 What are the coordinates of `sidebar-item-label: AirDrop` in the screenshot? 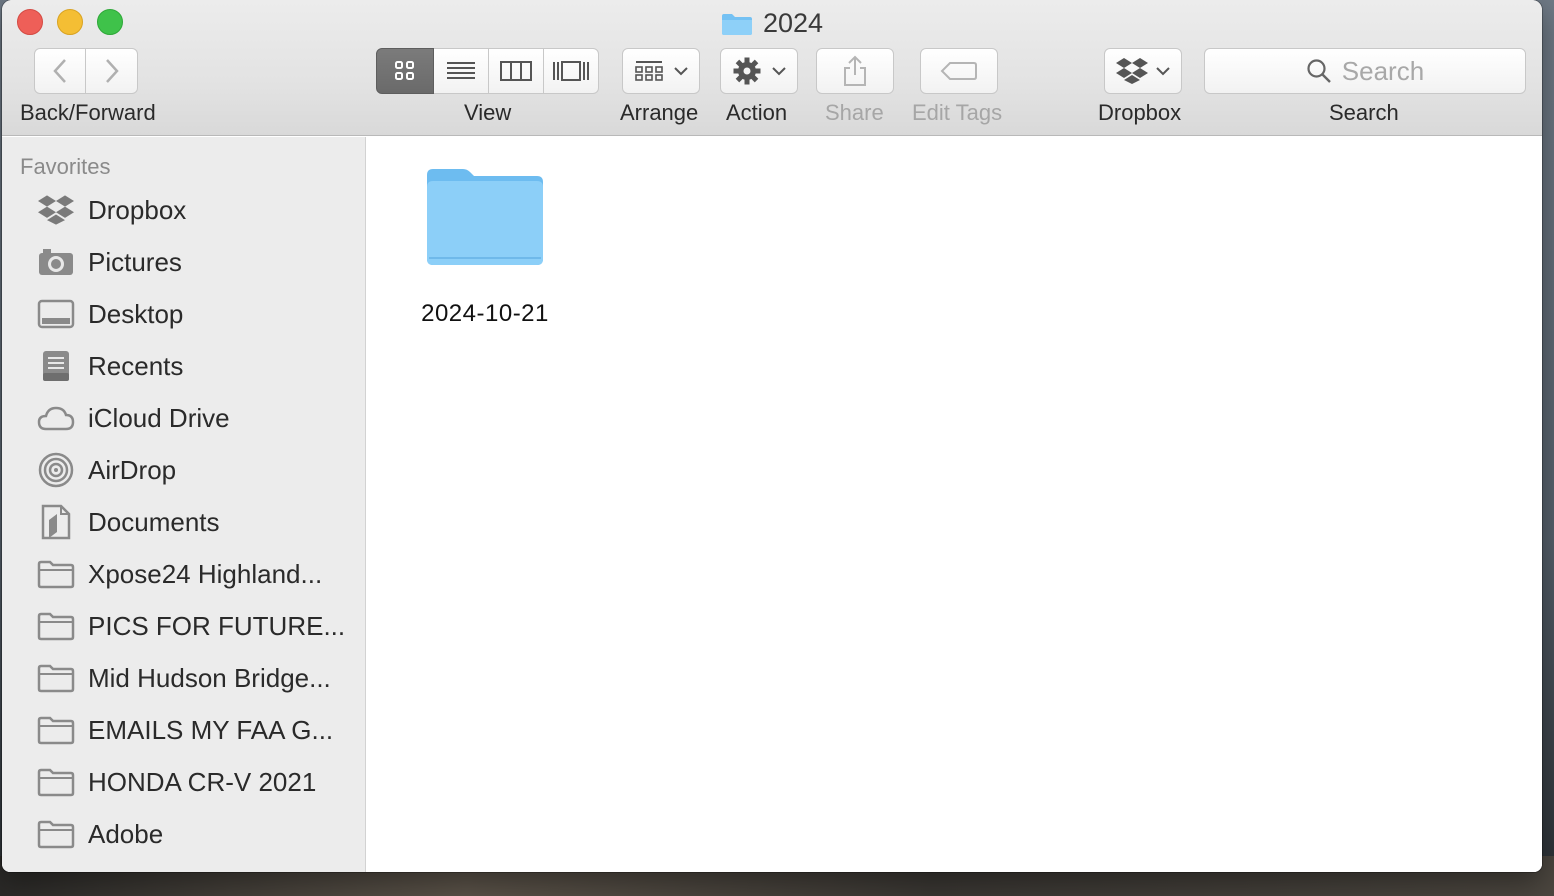 It's located at (132, 469).